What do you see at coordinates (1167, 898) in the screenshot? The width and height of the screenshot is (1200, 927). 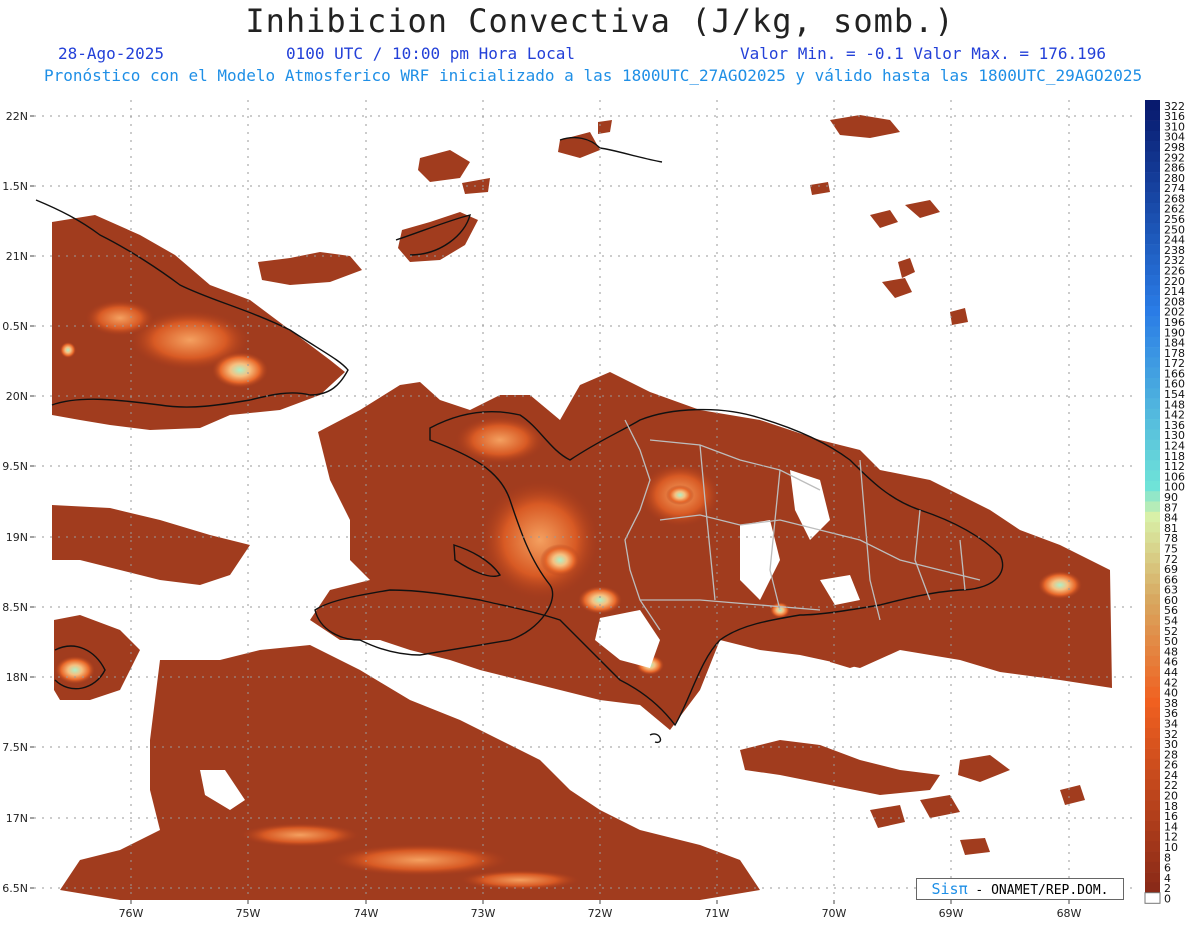 I see `legend-label: 0` at bounding box center [1167, 898].